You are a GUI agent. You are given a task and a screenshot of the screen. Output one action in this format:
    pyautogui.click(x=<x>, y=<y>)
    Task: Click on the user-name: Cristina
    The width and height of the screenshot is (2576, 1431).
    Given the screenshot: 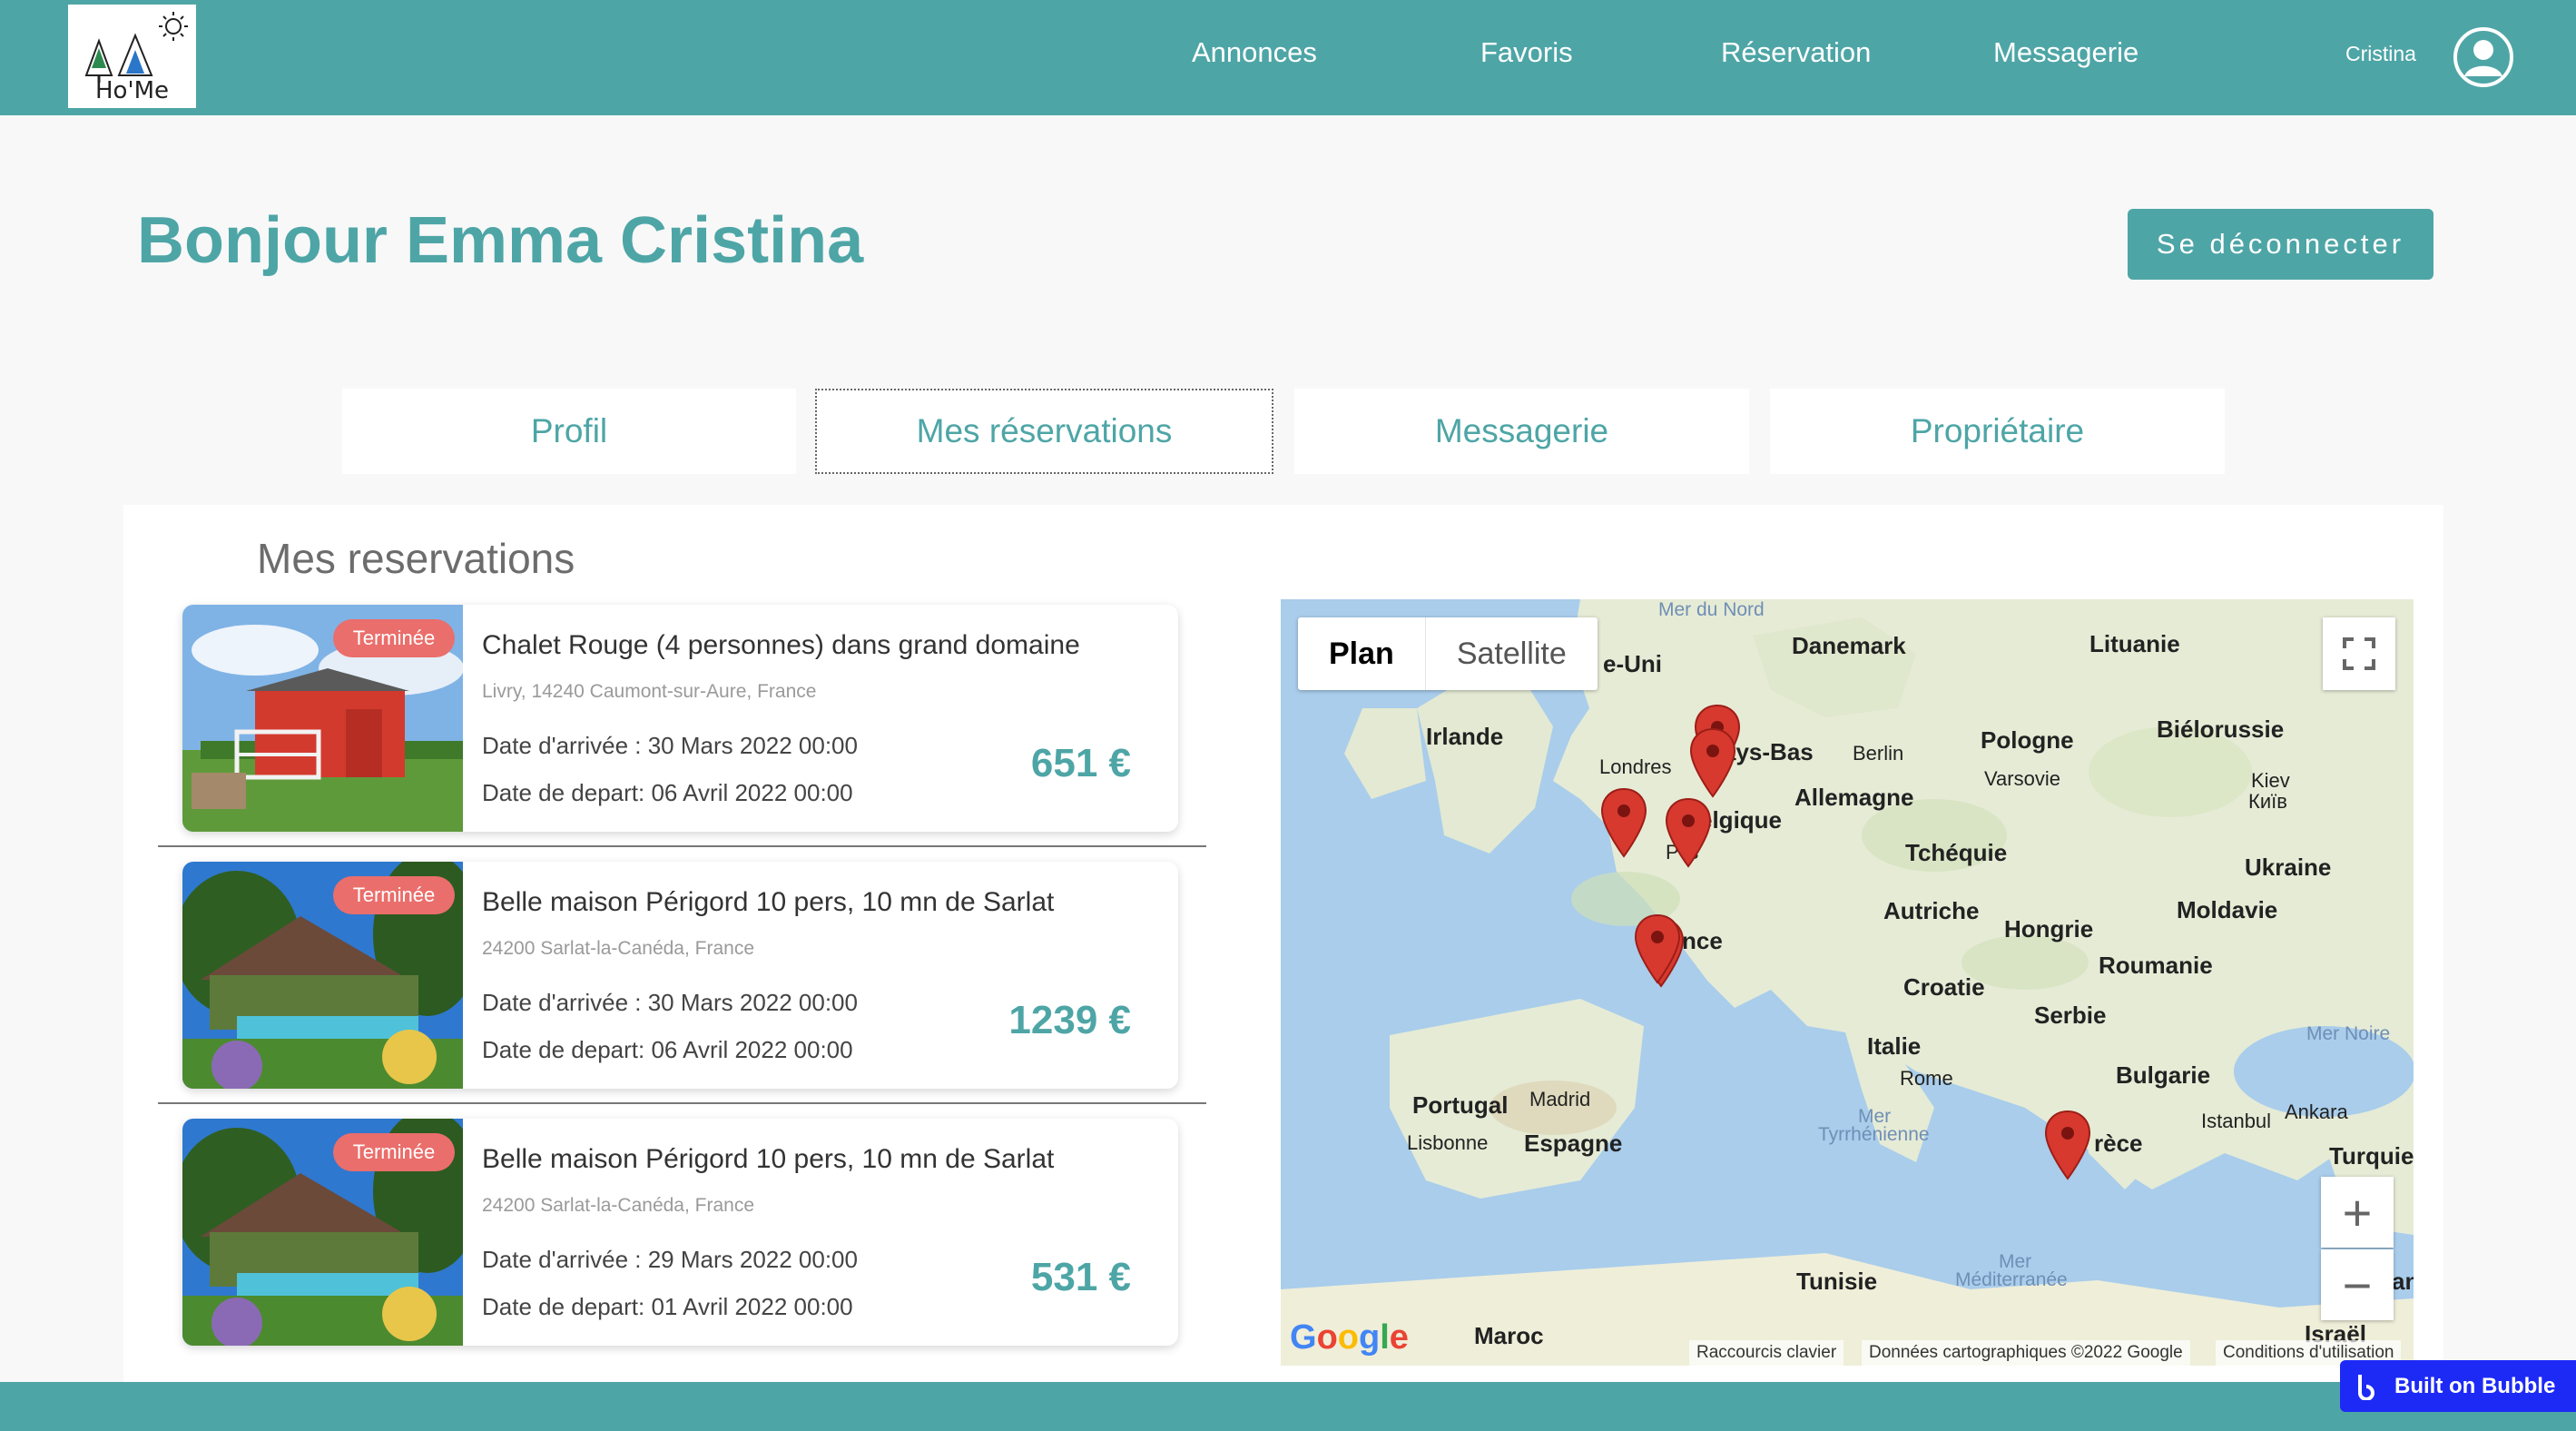 What is the action you would take?
    pyautogui.click(x=2380, y=54)
    